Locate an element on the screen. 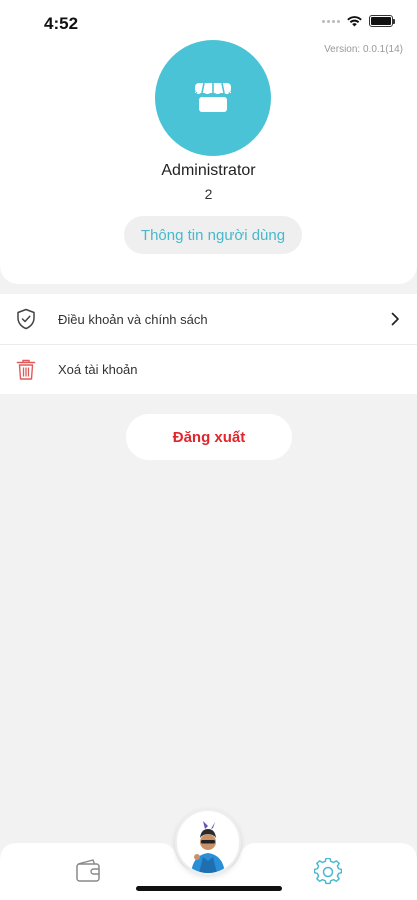 The height and width of the screenshot is (900, 417). tab-settings is located at coordinates (328, 871).